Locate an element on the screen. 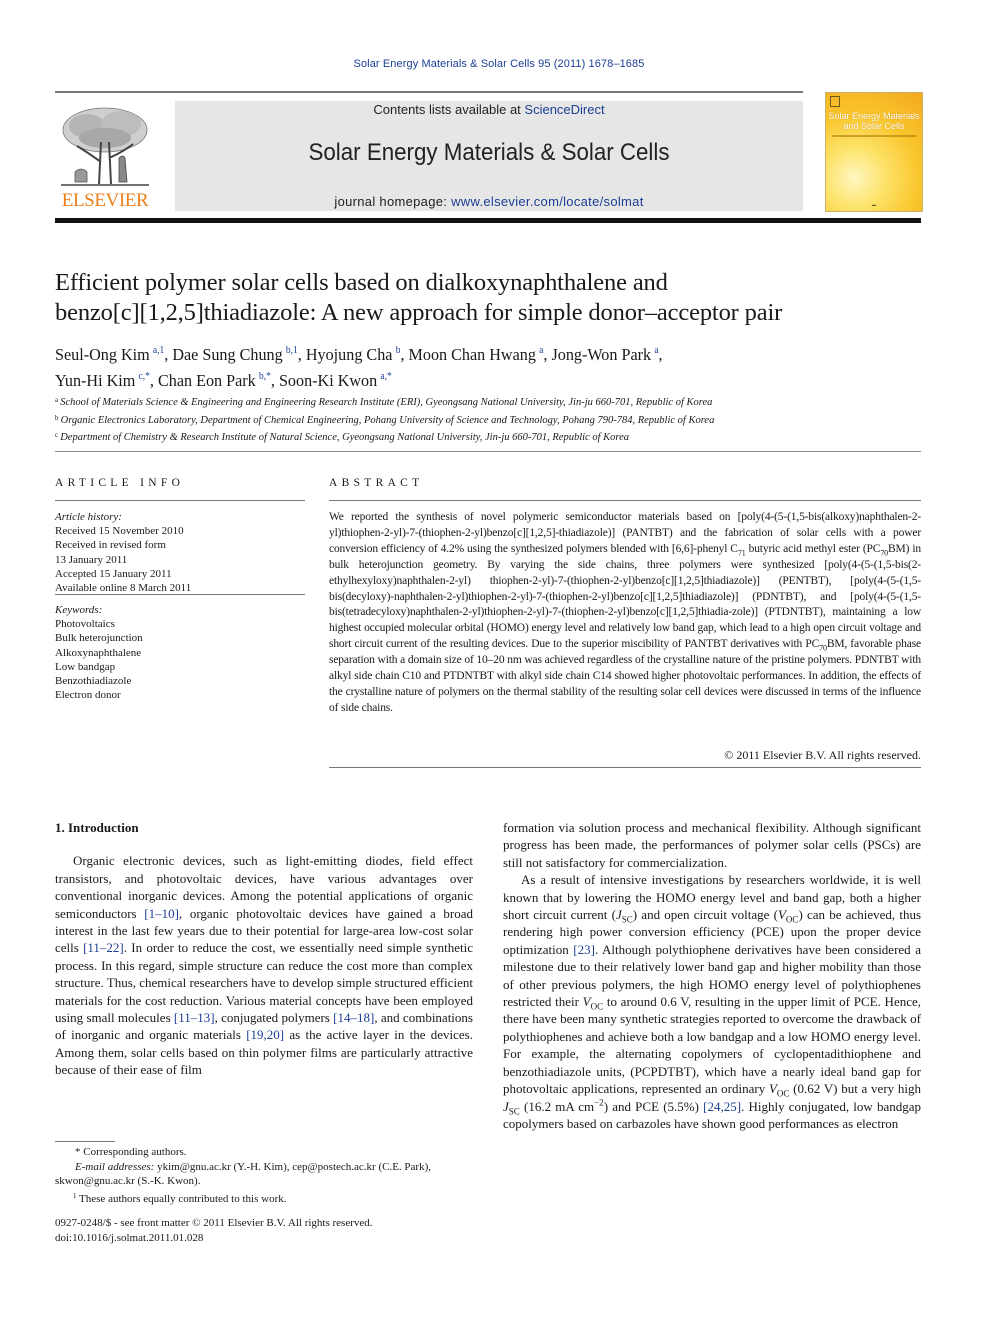 The width and height of the screenshot is (992, 1323). author-name: Jong-Won Park is located at coordinates (601, 354).